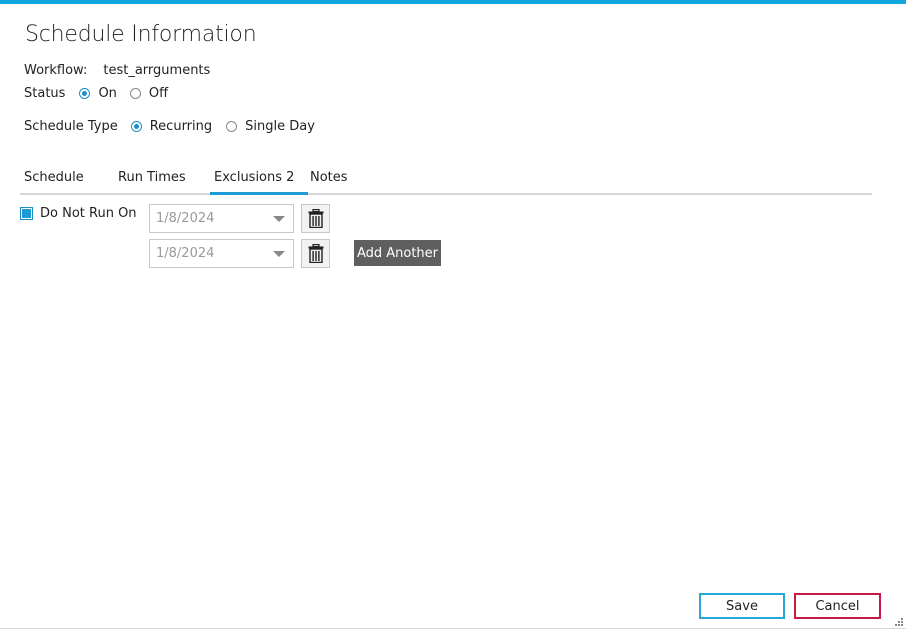  Describe the element at coordinates (45, 93) in the screenshot. I see `status-label: Status` at that location.